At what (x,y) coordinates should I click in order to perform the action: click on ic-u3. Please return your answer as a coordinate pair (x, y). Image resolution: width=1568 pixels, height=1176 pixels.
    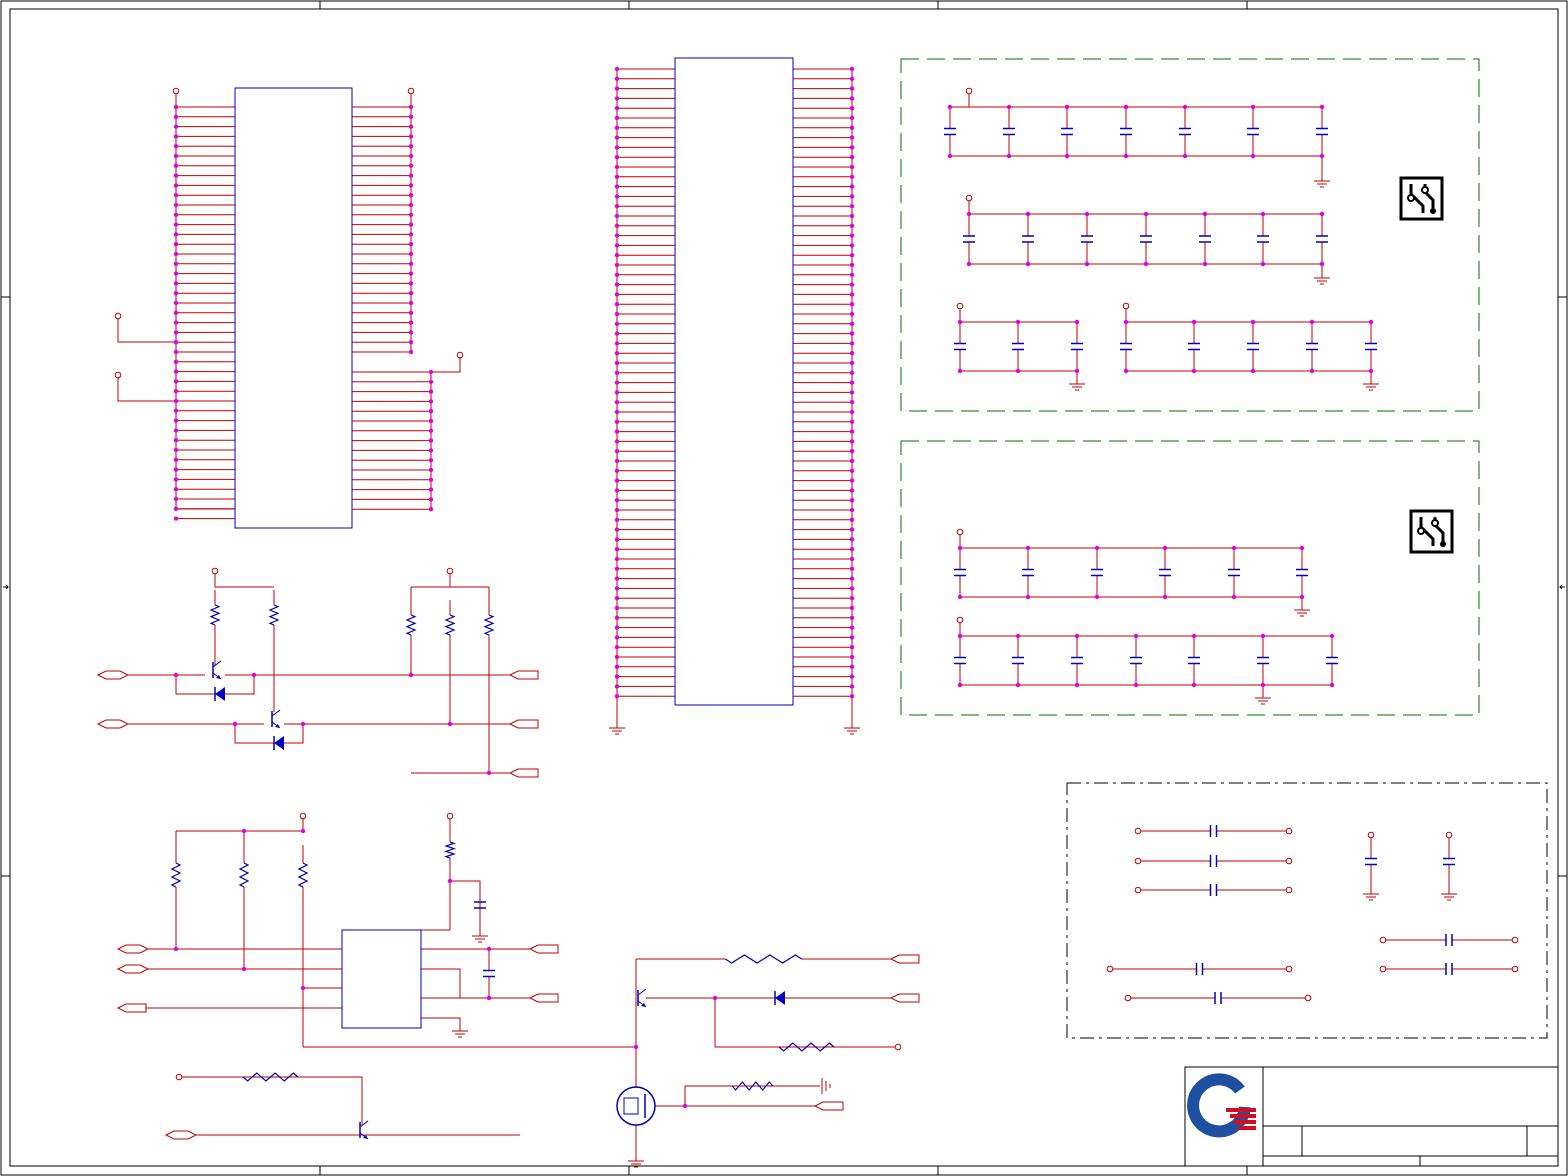
    Looking at the image, I should click on (381, 979).